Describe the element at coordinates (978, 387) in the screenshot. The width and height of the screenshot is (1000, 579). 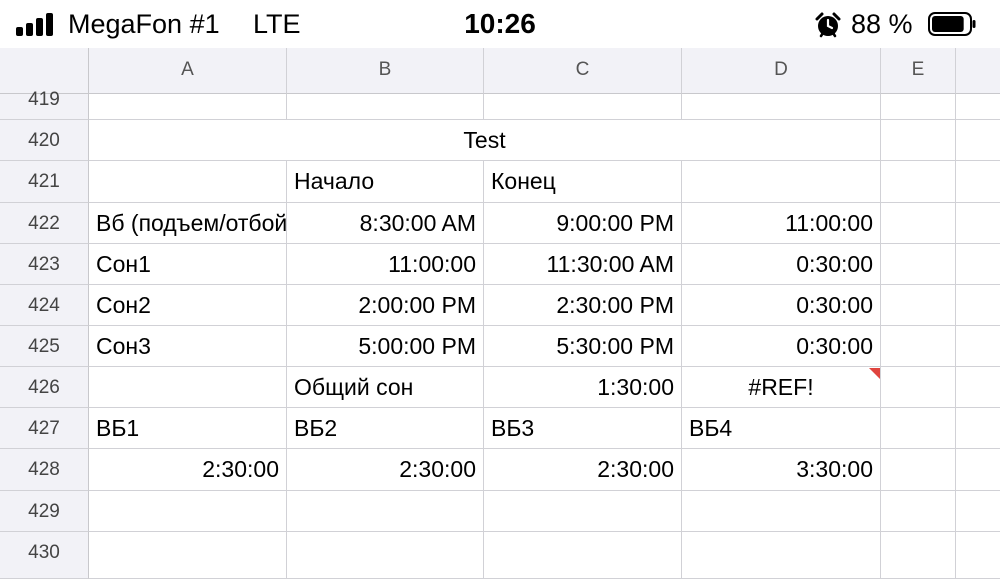
I see `cell-f426` at that location.